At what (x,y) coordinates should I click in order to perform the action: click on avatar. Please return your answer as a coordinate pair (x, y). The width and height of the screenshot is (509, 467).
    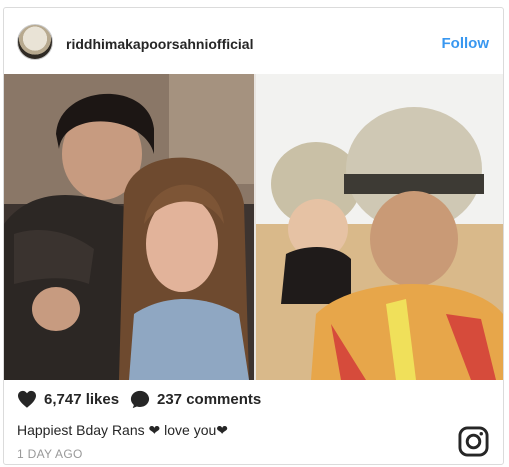
    Looking at the image, I should click on (35, 42).